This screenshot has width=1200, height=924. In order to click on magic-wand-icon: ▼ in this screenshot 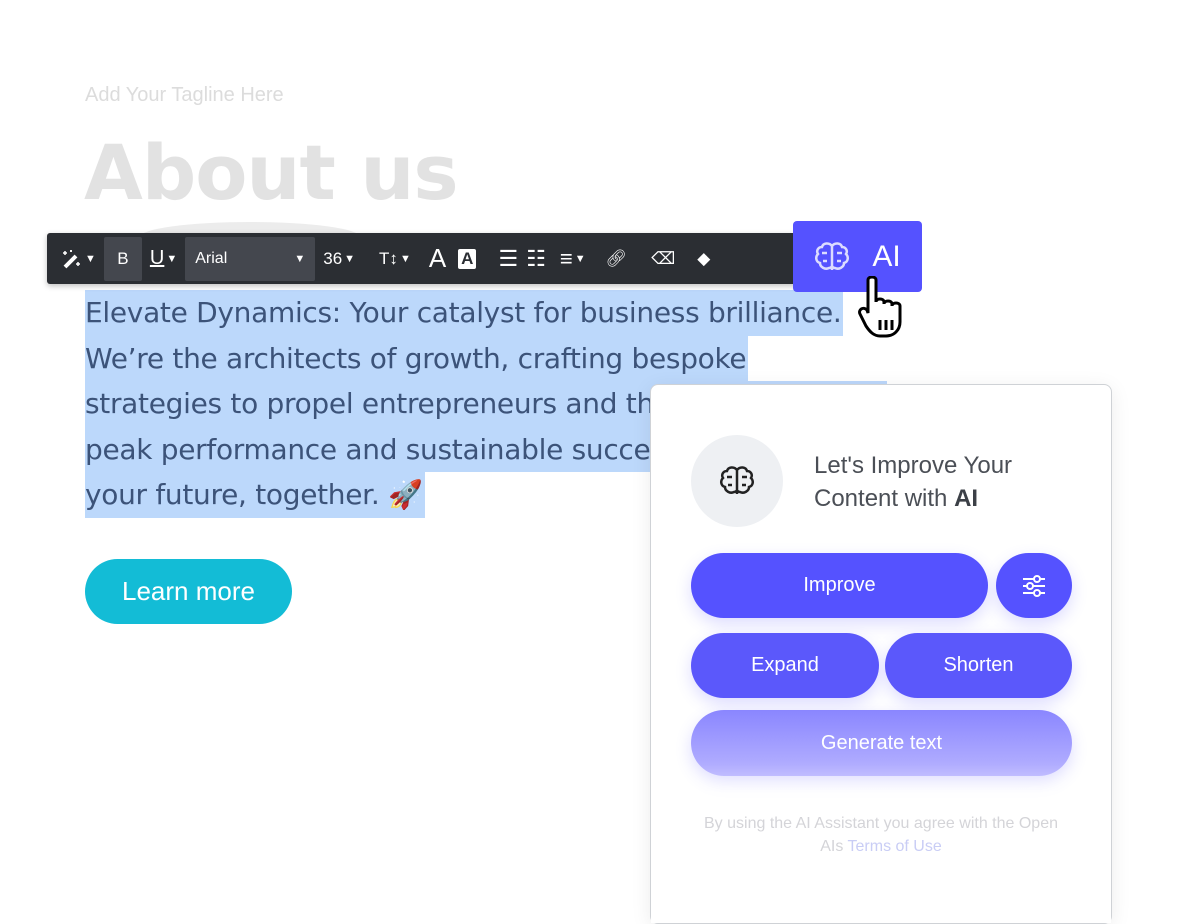, I will do `click(78, 258)`.